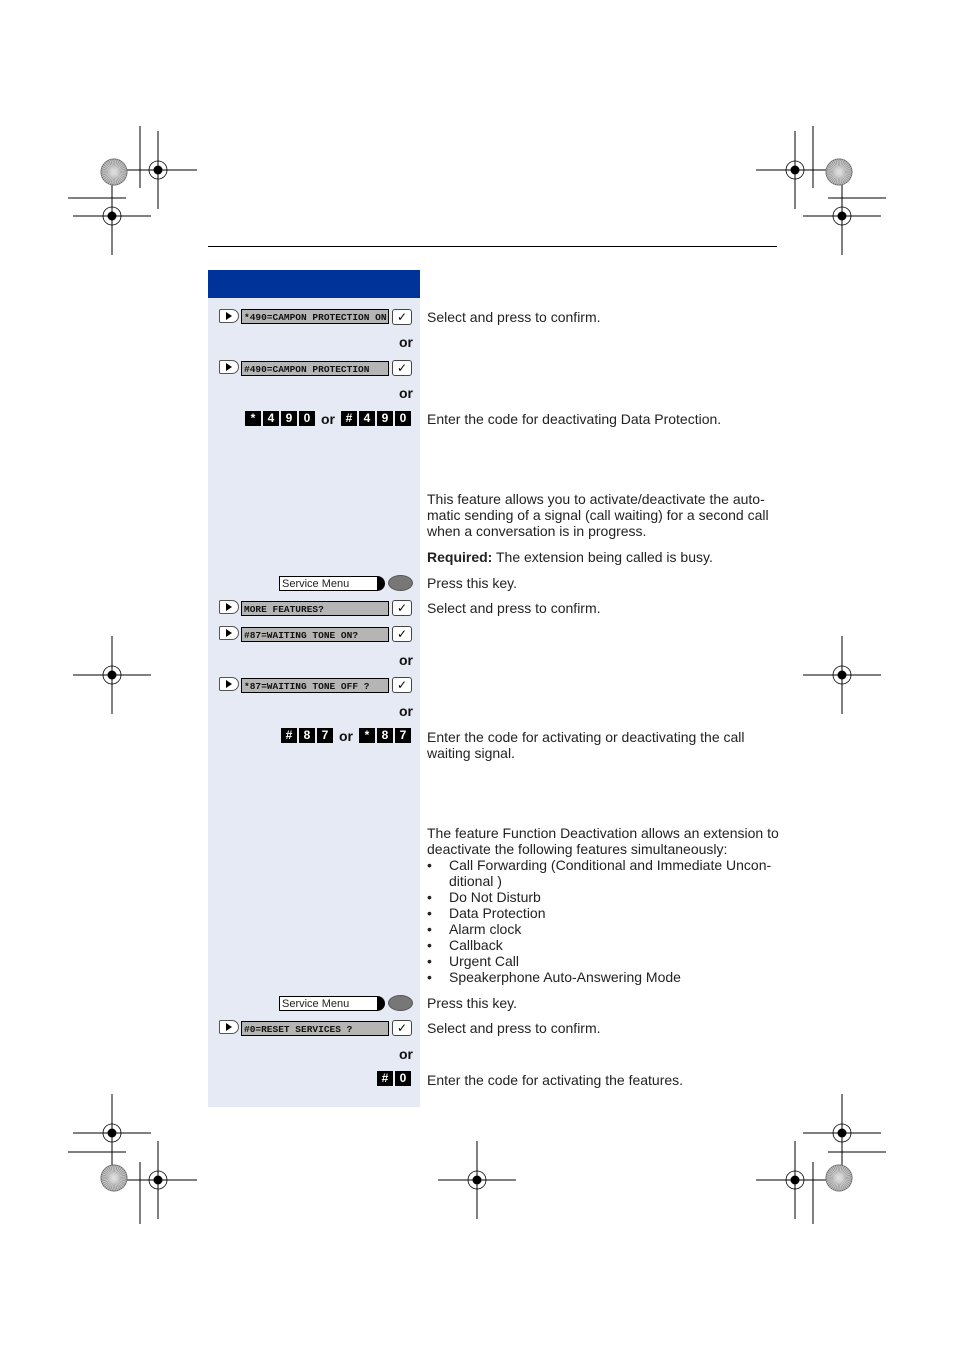  What do you see at coordinates (315, 608) in the screenshot?
I see `display-option-more-features: MORE FEATURES?` at bounding box center [315, 608].